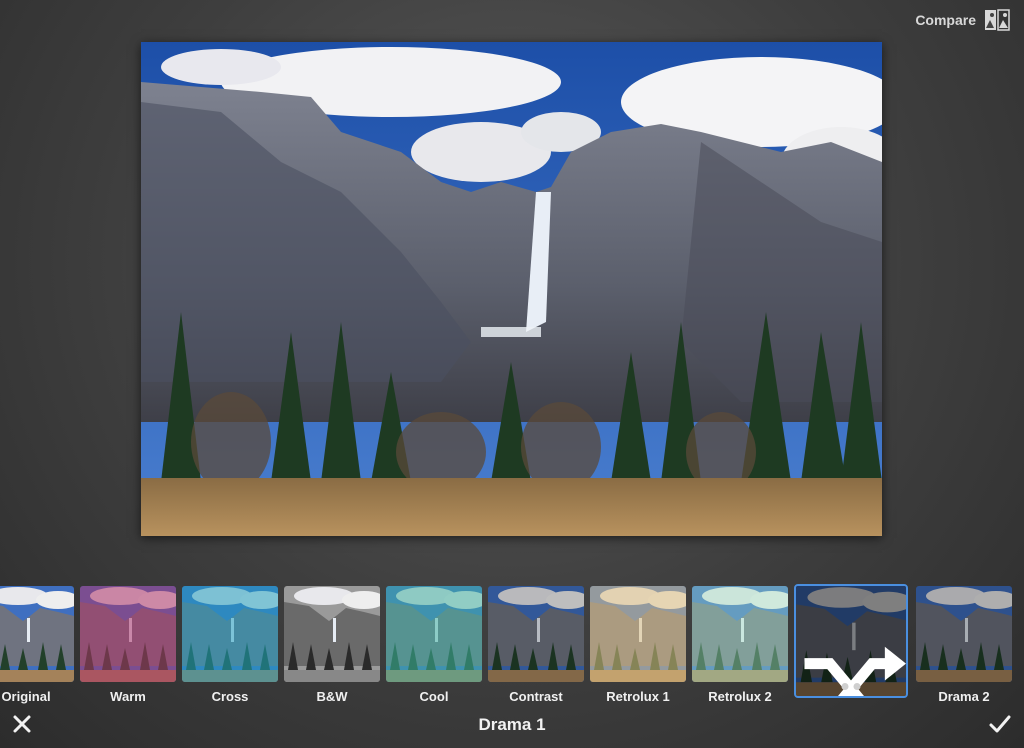  Describe the element at coordinates (964, 696) in the screenshot. I see `filter-label: Drama 2` at that location.